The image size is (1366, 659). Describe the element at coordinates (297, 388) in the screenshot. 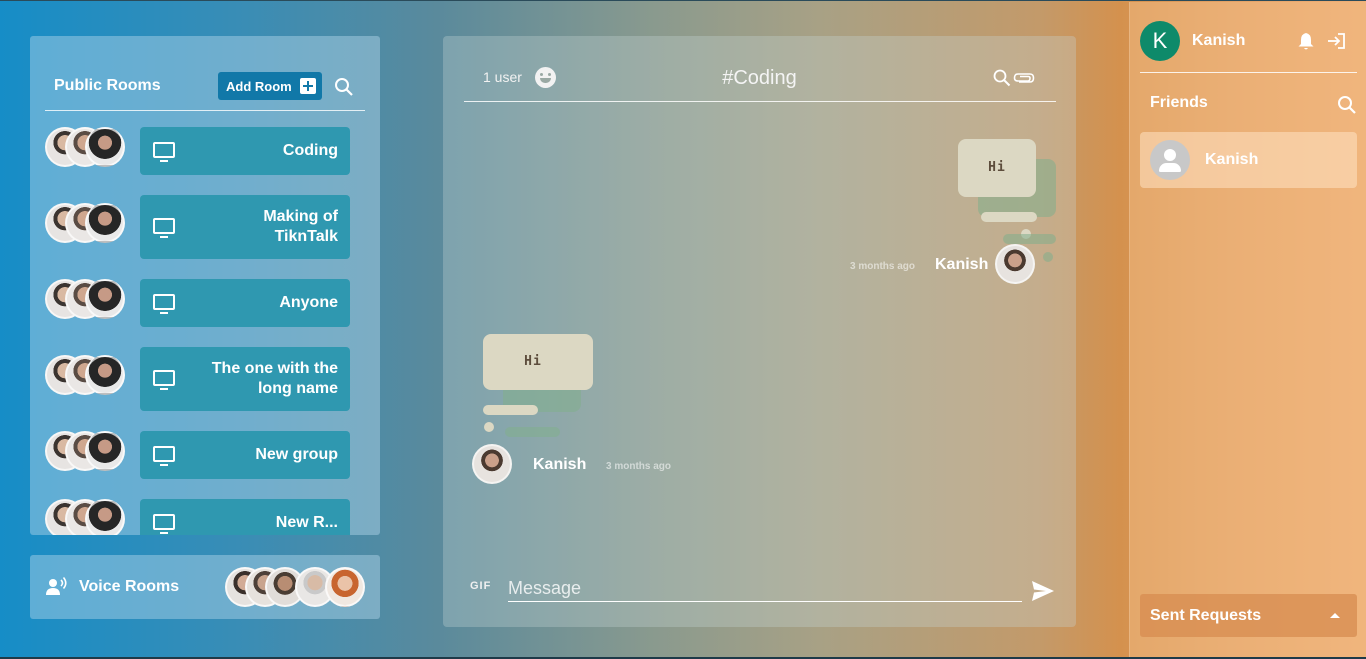

I see `room-name-line: long name` at that location.